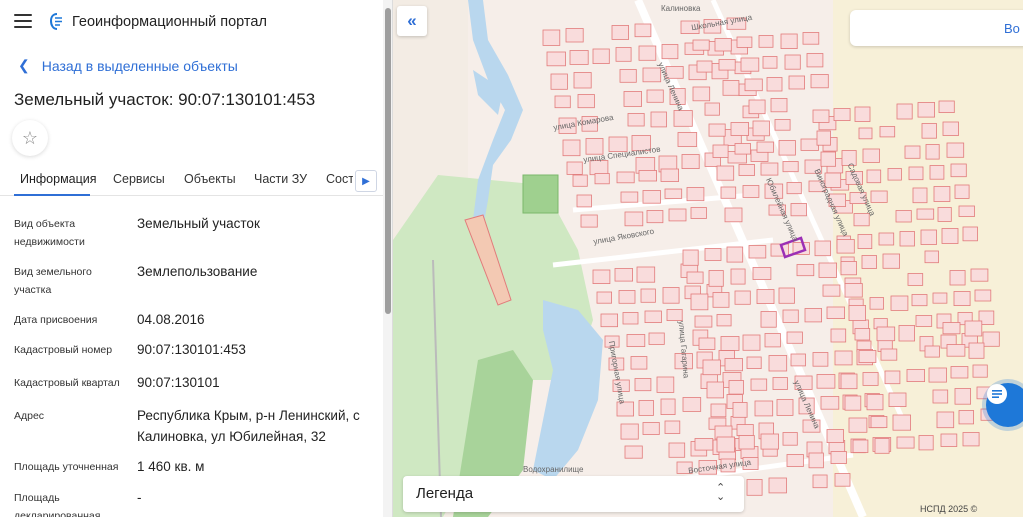 The height and width of the screenshot is (517, 1023). Describe the element at coordinates (936, 28) in the screenshot. I see `map-search-input` at that location.